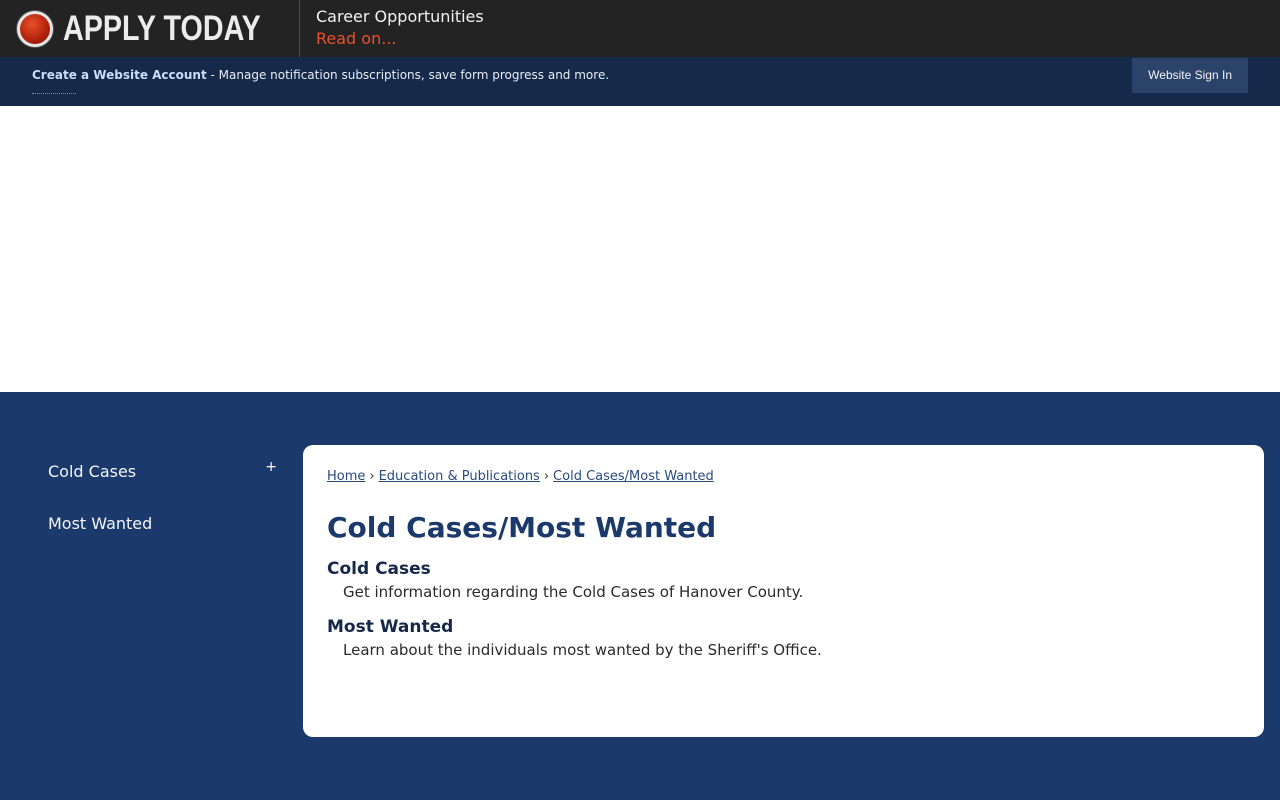 This screenshot has height=800, width=1280. Describe the element at coordinates (92, 471) in the screenshot. I see `sidebar-item-label: Cold Cases` at that location.